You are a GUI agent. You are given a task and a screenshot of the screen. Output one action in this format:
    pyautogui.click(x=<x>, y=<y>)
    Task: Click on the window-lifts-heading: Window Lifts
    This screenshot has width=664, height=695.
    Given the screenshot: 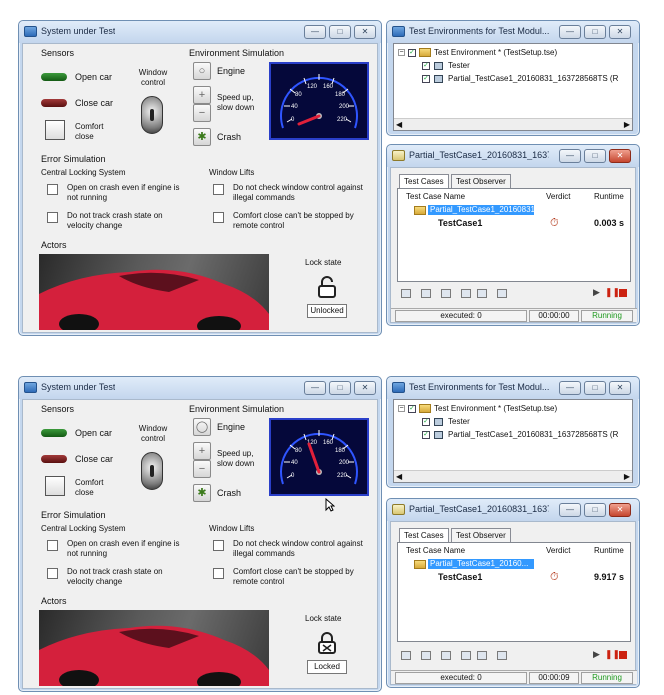 What is the action you would take?
    pyautogui.click(x=232, y=528)
    